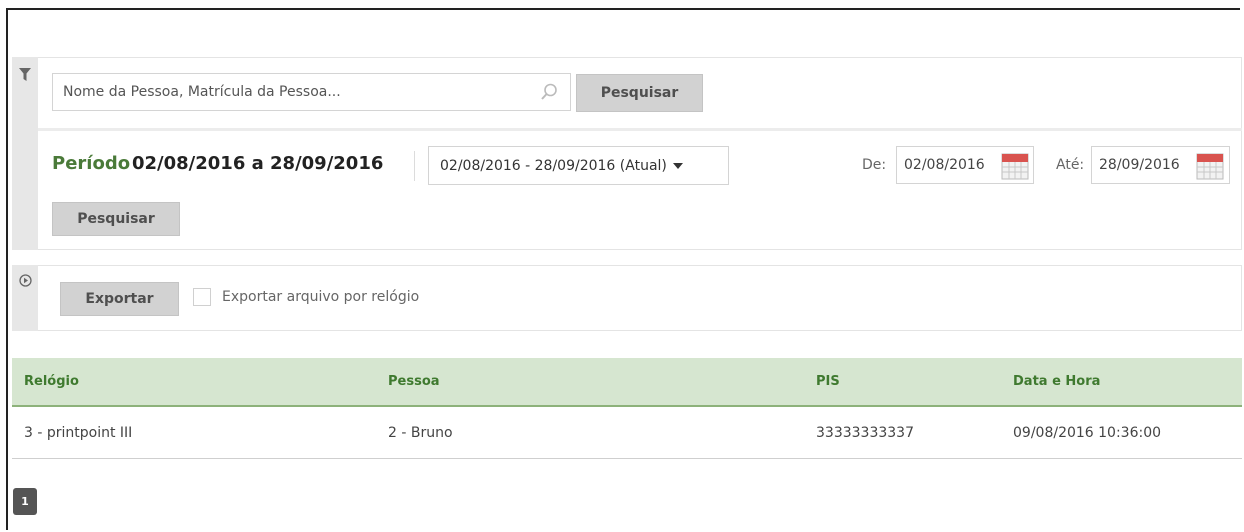 The width and height of the screenshot is (1244, 532). Describe the element at coordinates (677, 165) in the screenshot. I see `caret-down-icon` at that location.